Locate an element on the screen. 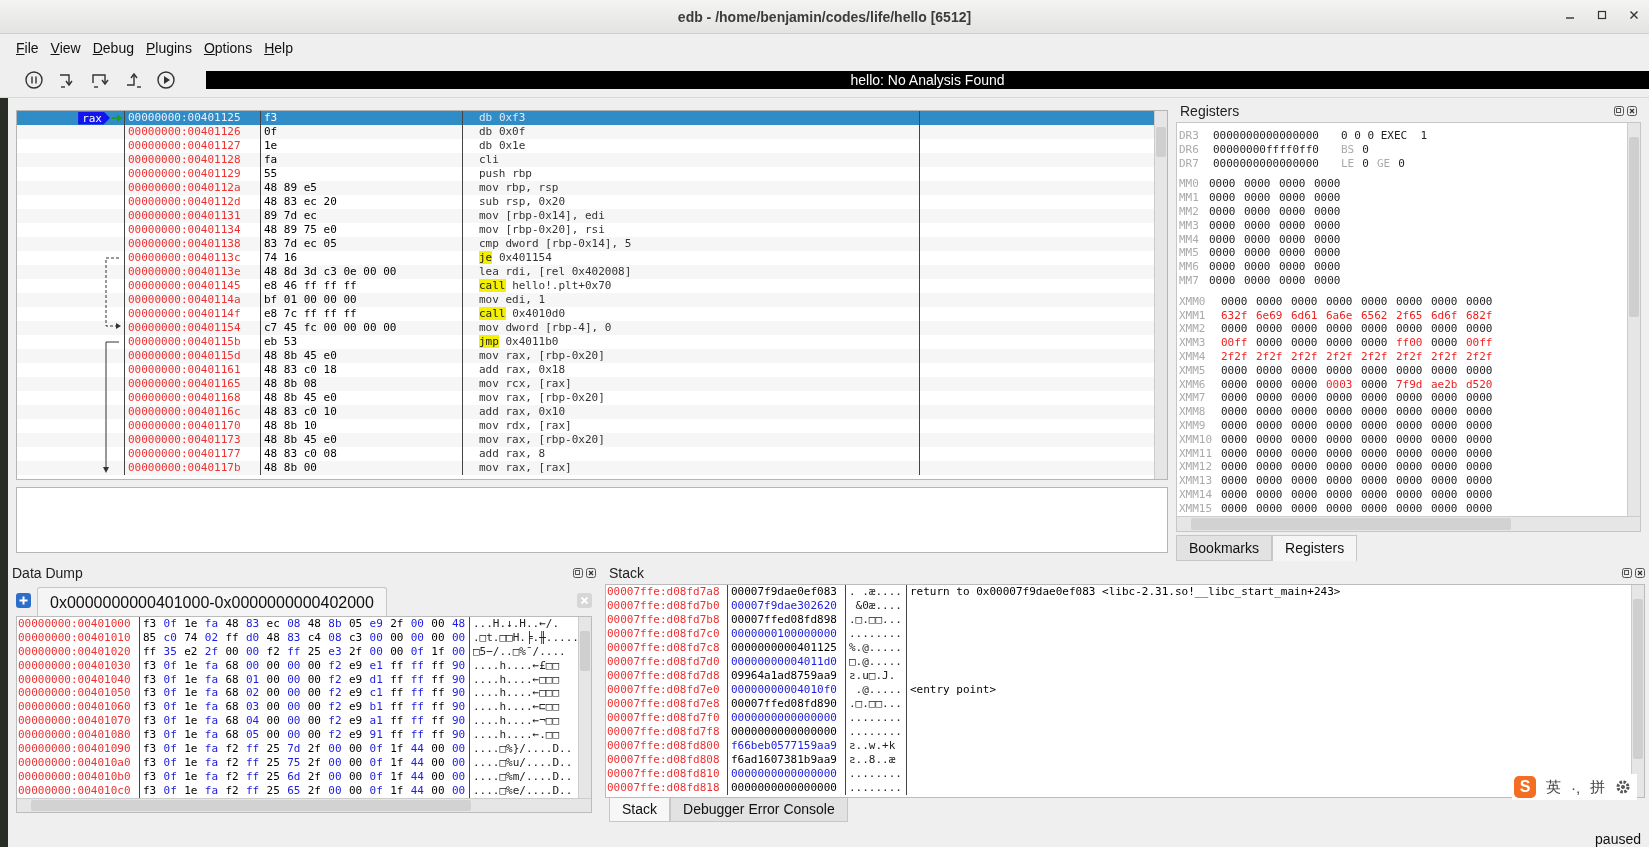 The image size is (1649, 847). disassembly-row: 00000000:00401126 0f db 0x0f is located at coordinates (585, 132).